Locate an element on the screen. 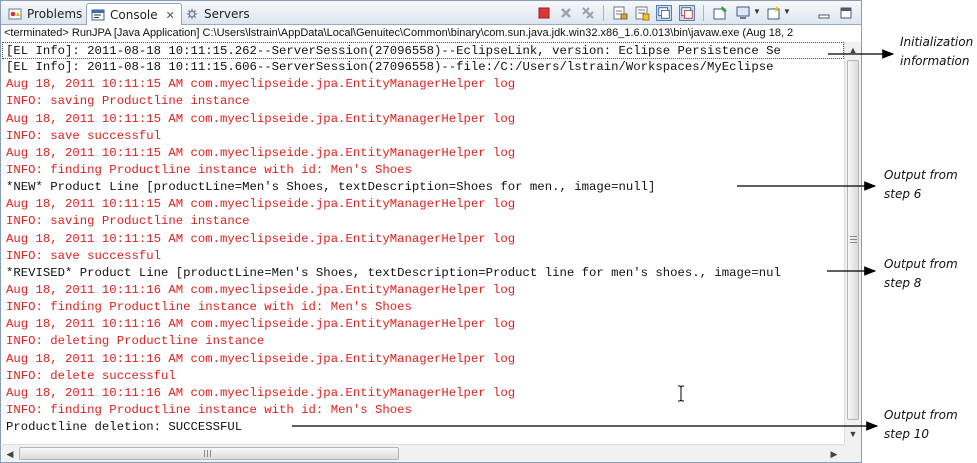 This screenshot has height=463, width=977. scroll-up-icon: ▲ is located at coordinates (853, 50).